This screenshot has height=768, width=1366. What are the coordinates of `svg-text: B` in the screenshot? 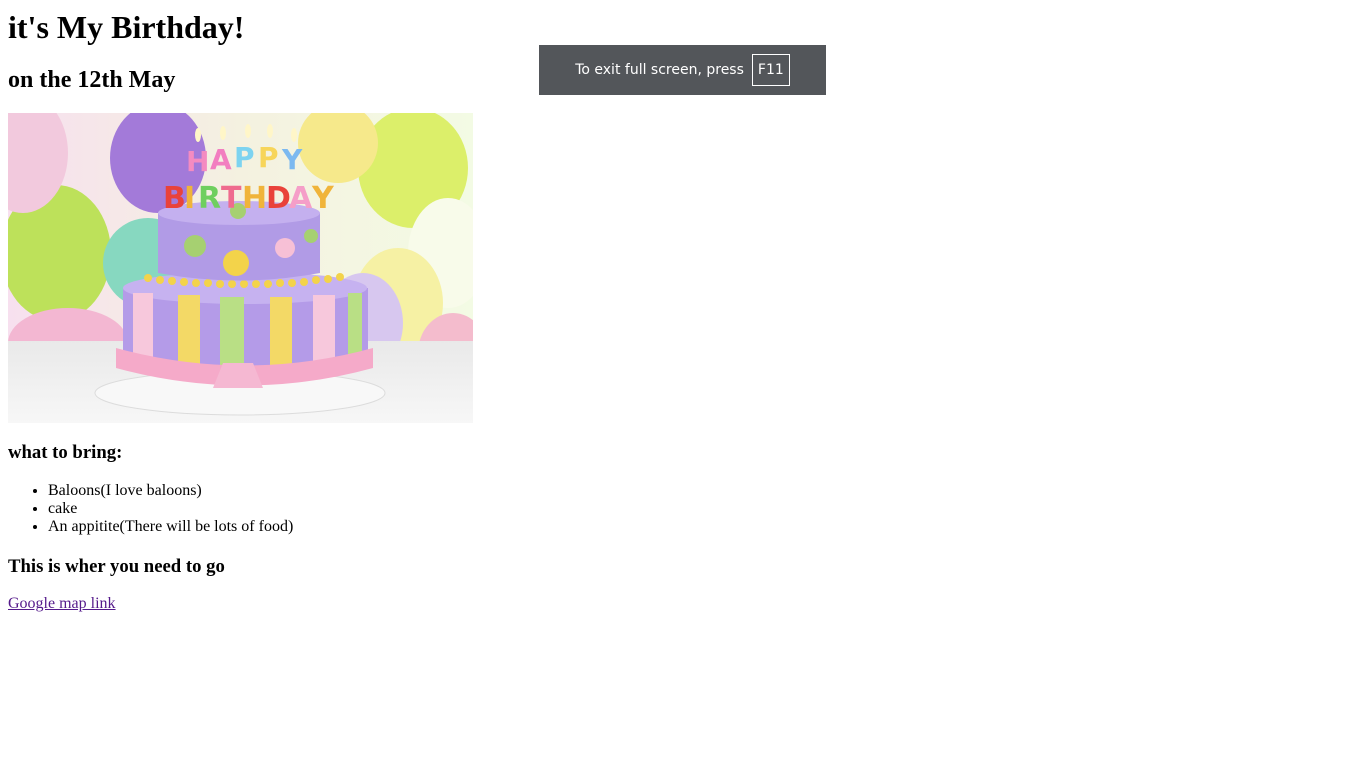 It's located at (174, 198).